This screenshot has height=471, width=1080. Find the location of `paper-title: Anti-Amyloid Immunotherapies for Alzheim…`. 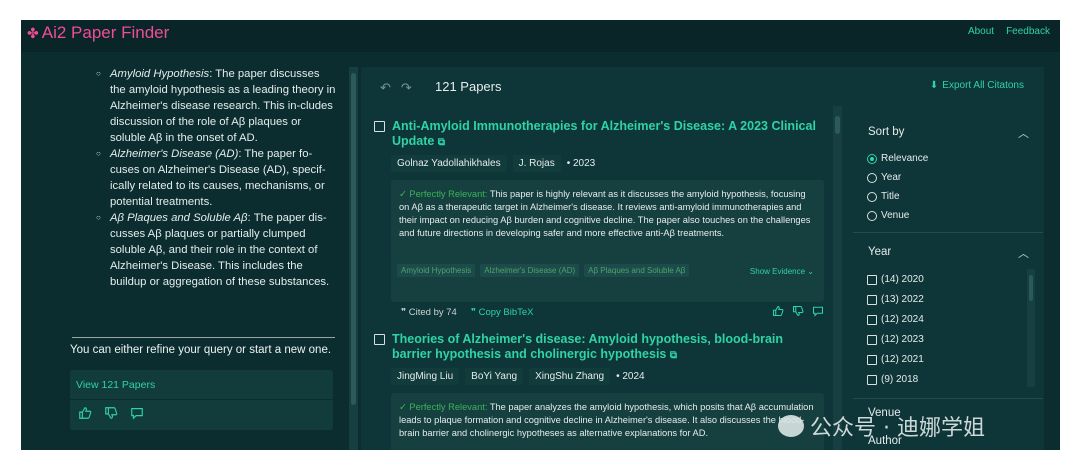

paper-title: Anti-Amyloid Immunotherapies for Alzheim… is located at coordinates (607, 134).